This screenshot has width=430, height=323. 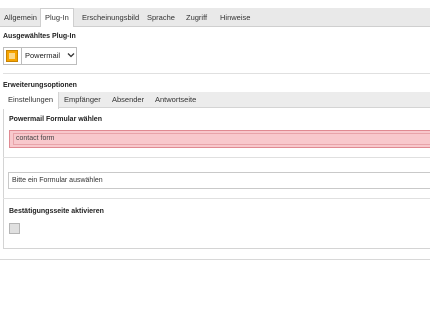 What do you see at coordinates (219, 180) in the screenshot?
I see `form-select-dropdown: Bitte ein Formular auswählen` at bounding box center [219, 180].